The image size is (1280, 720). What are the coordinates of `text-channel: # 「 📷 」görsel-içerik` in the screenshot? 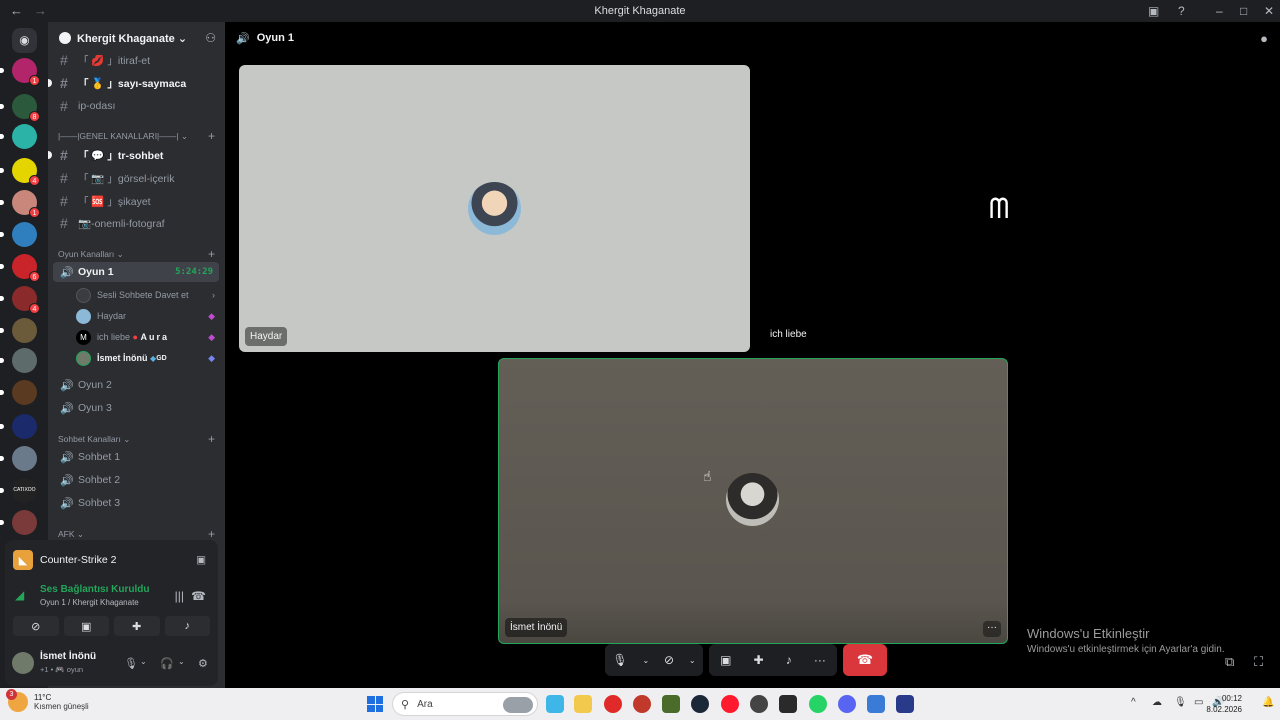 It's located at (136, 178).